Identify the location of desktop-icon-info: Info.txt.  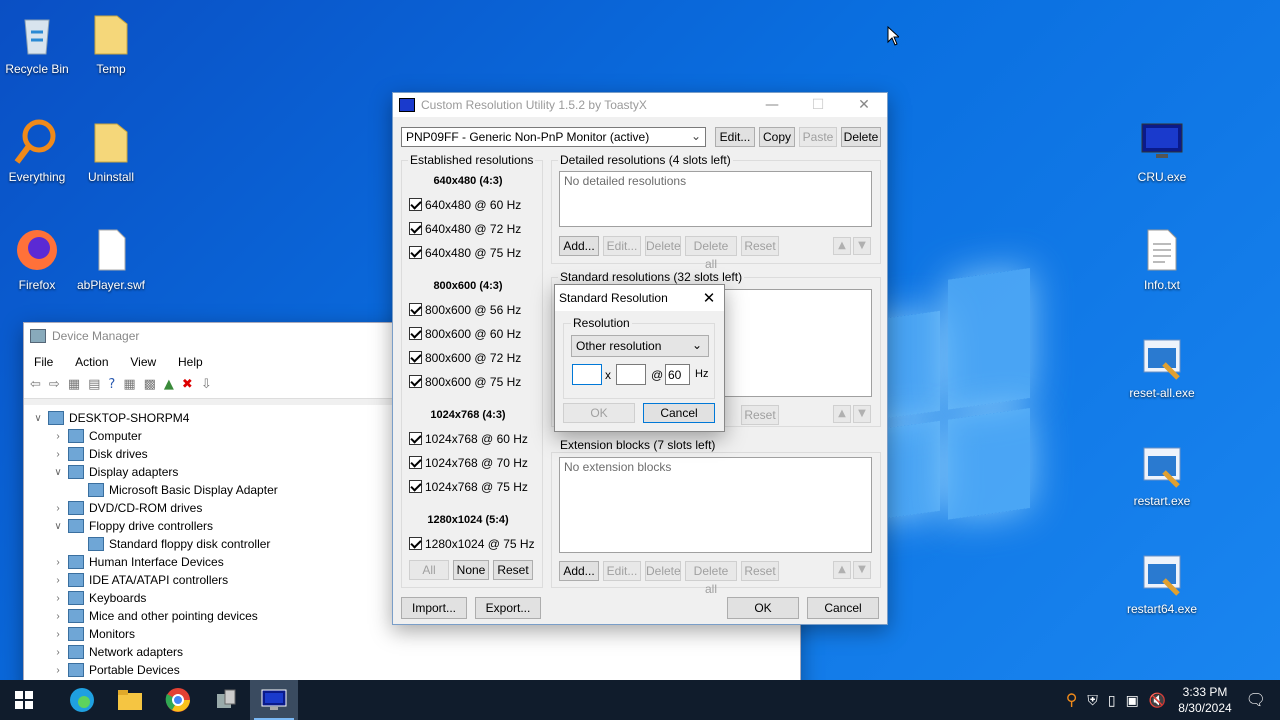
(1162, 259).